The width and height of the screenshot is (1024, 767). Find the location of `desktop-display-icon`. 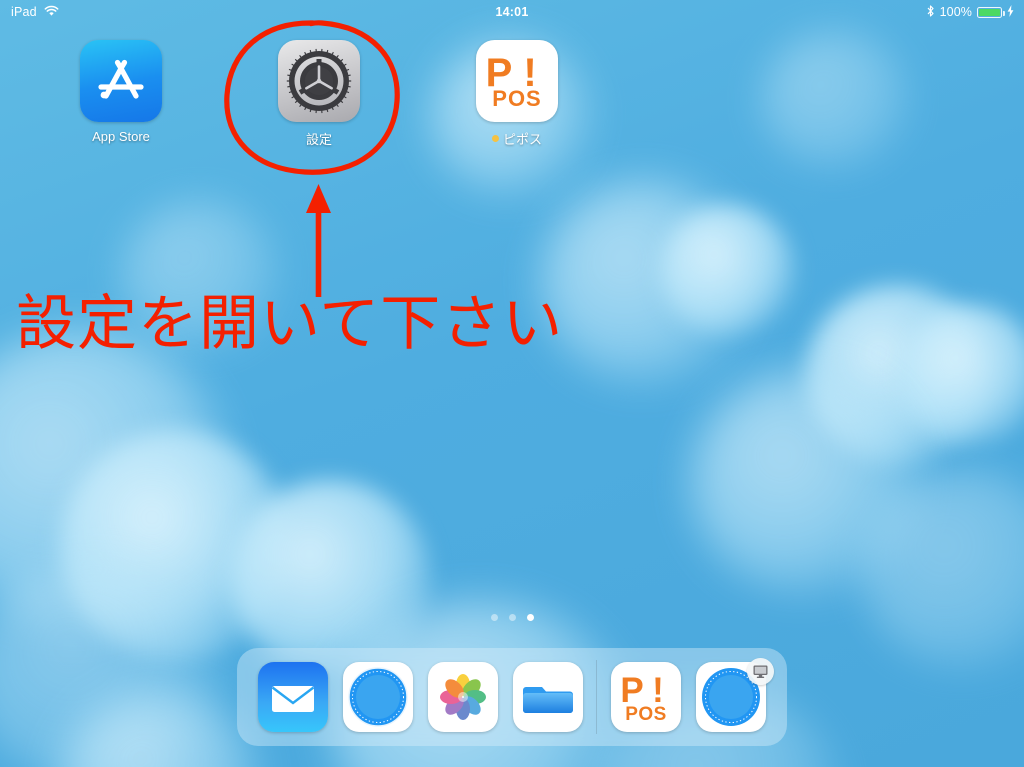

desktop-display-icon is located at coordinates (760, 671).